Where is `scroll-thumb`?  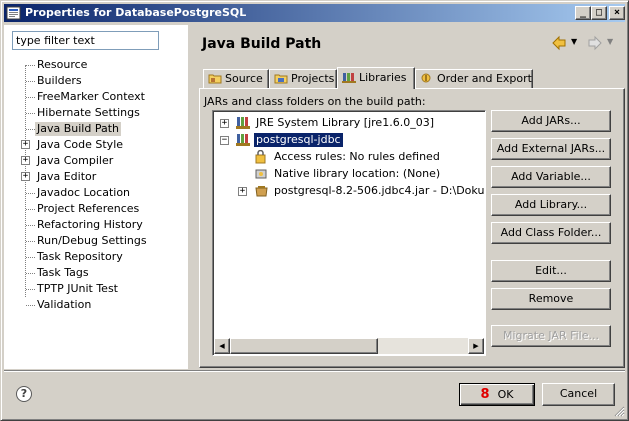 scroll-thumb is located at coordinates (304, 346).